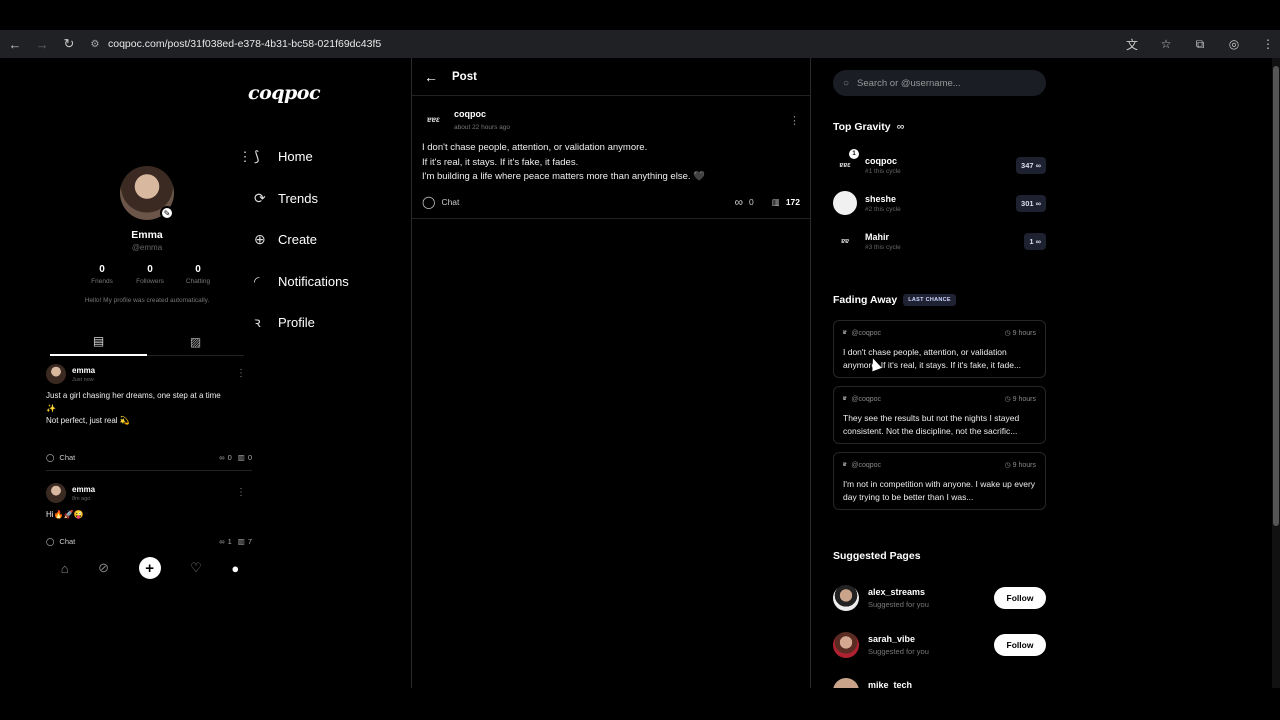 This screenshot has height=720, width=1280. Describe the element at coordinates (611, 77) in the screenshot. I see `post-header: ← Post` at that location.